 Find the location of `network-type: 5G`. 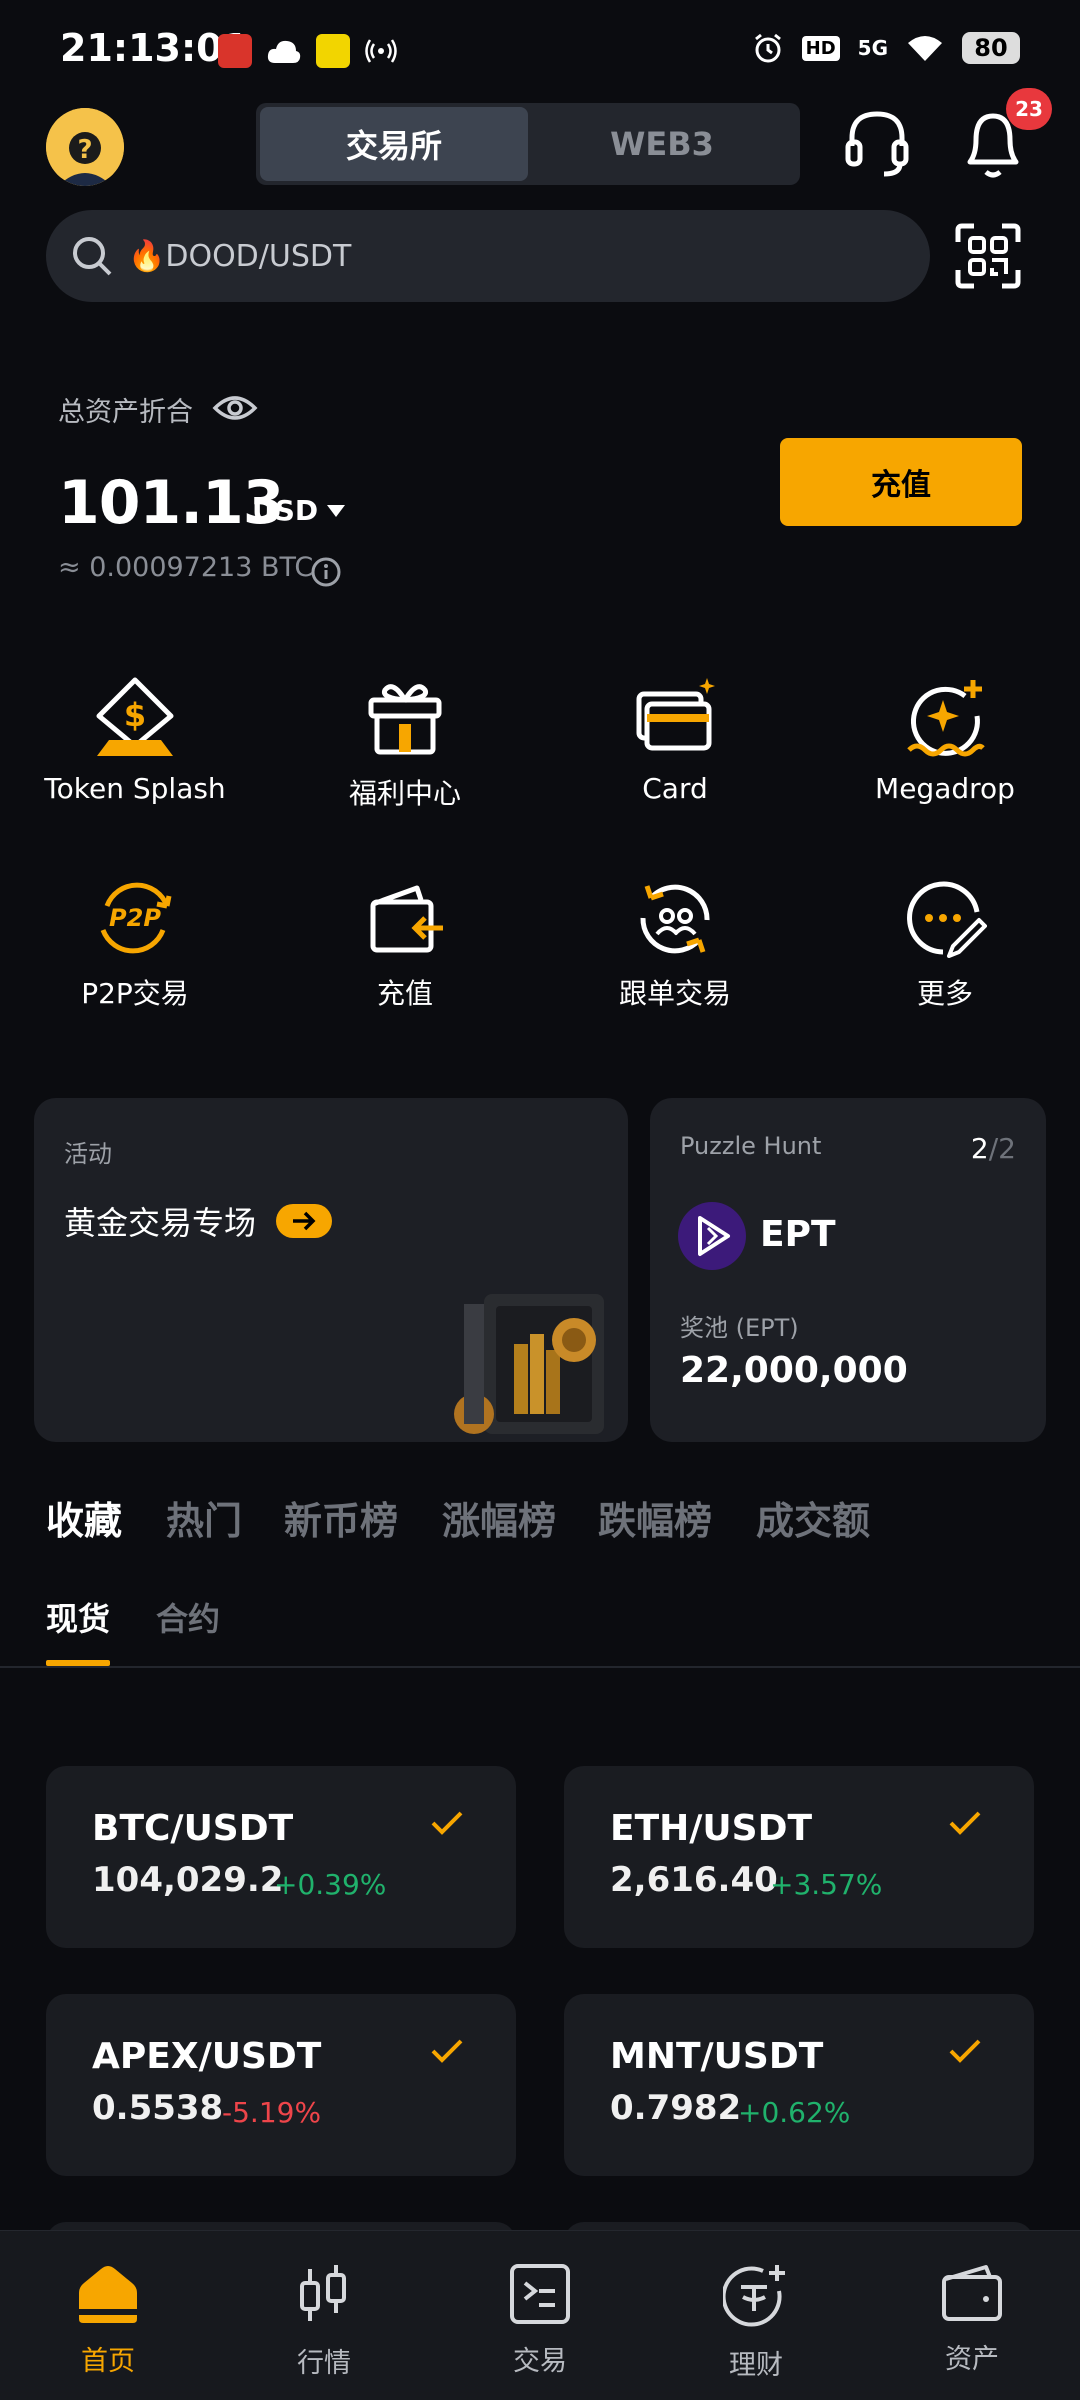

network-type: 5G is located at coordinates (872, 48).